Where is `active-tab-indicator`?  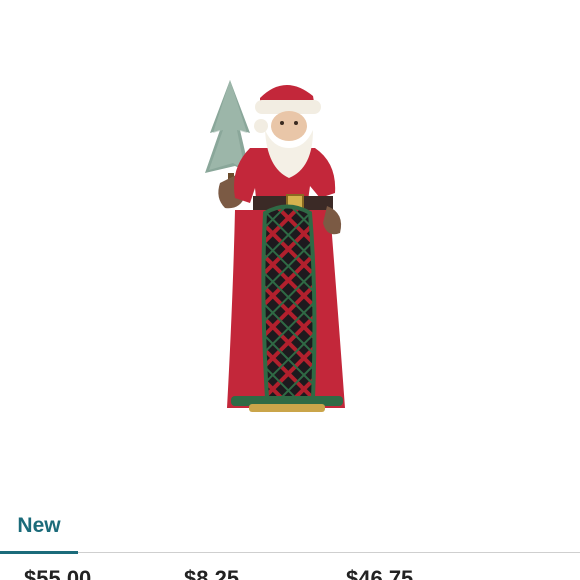 active-tab-indicator is located at coordinates (39, 552).